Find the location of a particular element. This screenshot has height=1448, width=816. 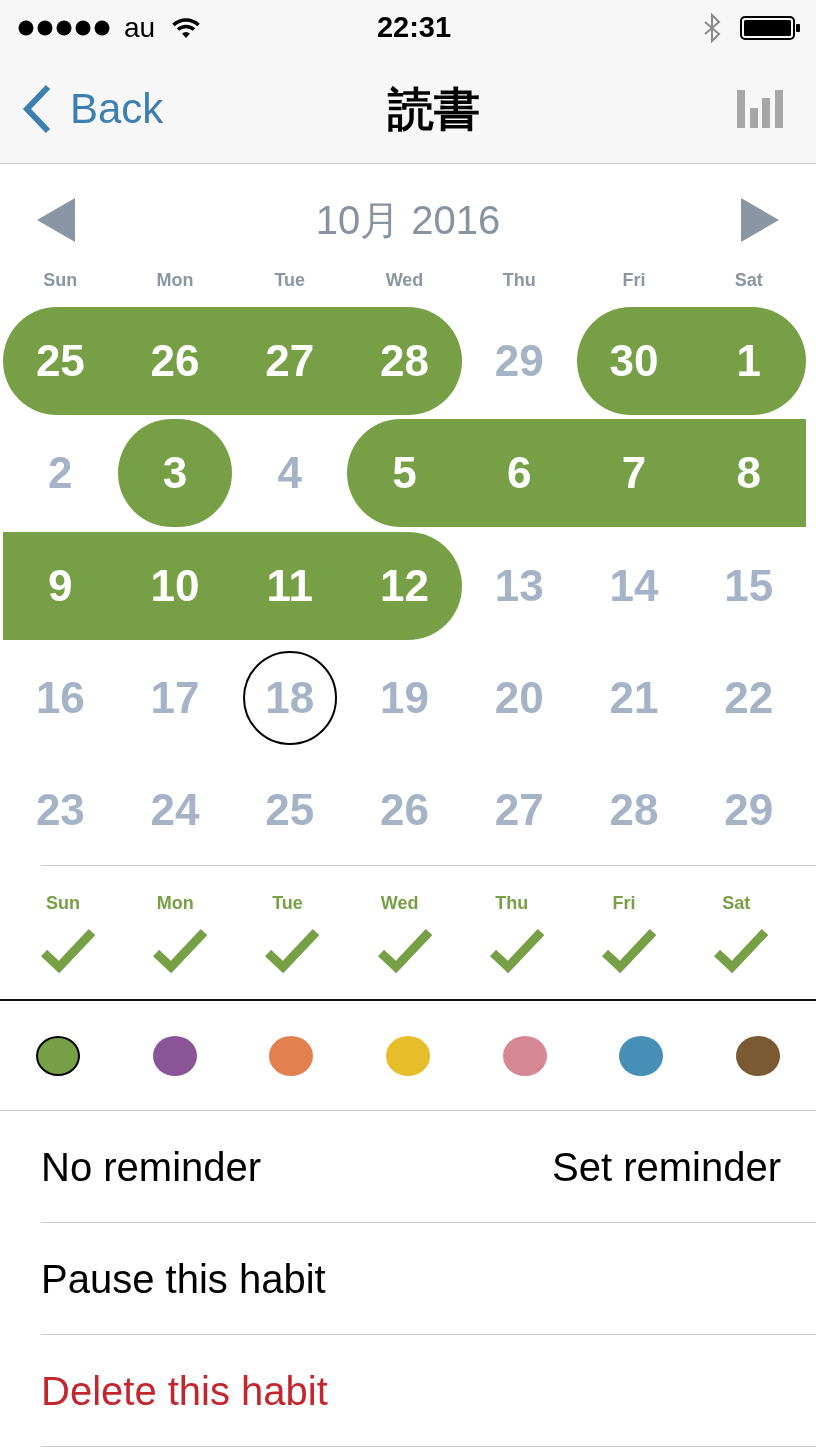

habit-title: 読書 is located at coordinates (433, 109).